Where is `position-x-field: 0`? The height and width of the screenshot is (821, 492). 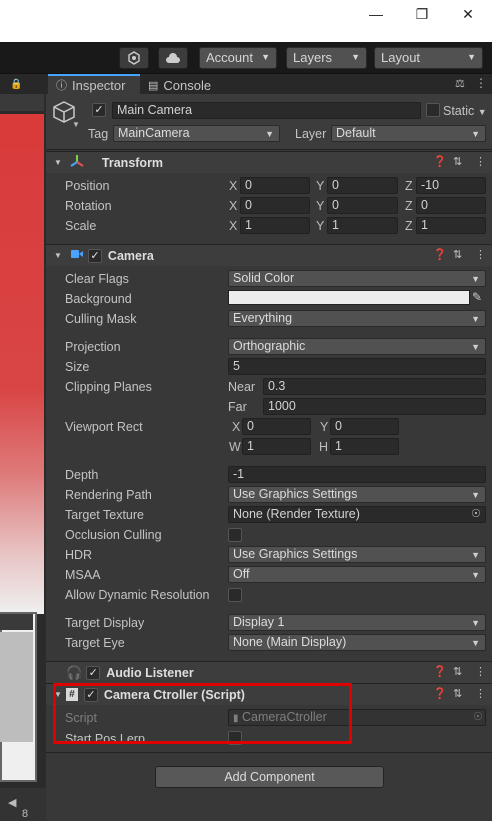
position-x-field: 0 is located at coordinates (275, 185).